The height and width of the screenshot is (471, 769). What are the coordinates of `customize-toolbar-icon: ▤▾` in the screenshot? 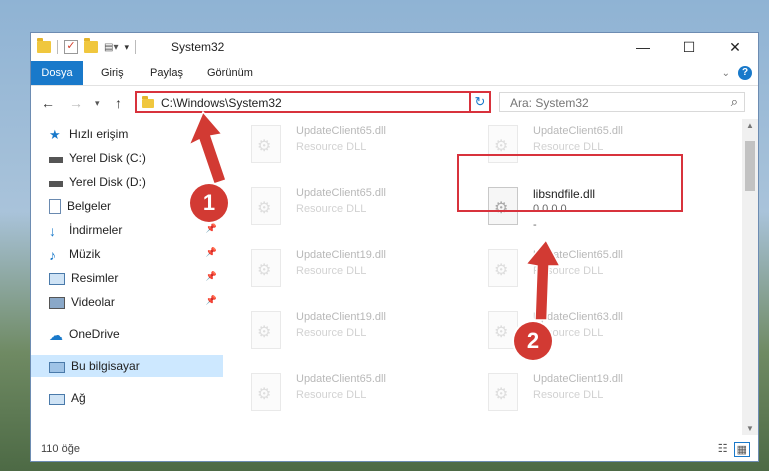 It's located at (111, 47).